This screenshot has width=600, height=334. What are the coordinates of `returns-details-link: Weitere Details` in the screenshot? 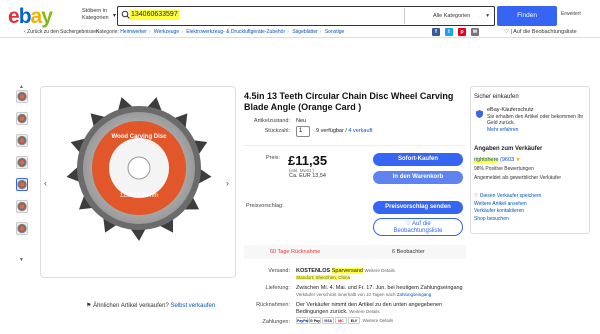 It's located at (364, 311).